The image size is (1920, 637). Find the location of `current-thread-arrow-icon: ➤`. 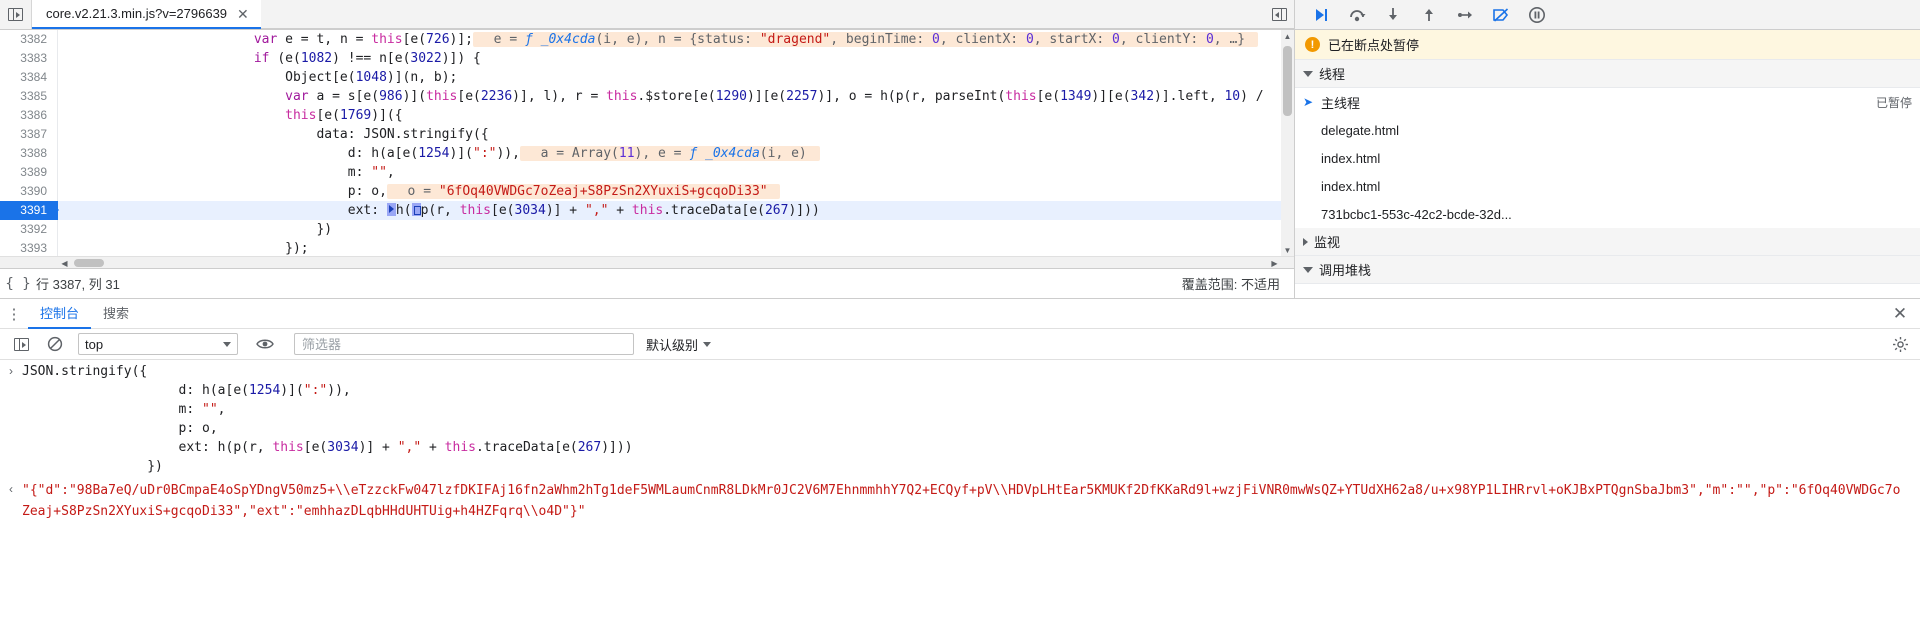

current-thread-arrow-icon: ➤ is located at coordinates (1308, 102).